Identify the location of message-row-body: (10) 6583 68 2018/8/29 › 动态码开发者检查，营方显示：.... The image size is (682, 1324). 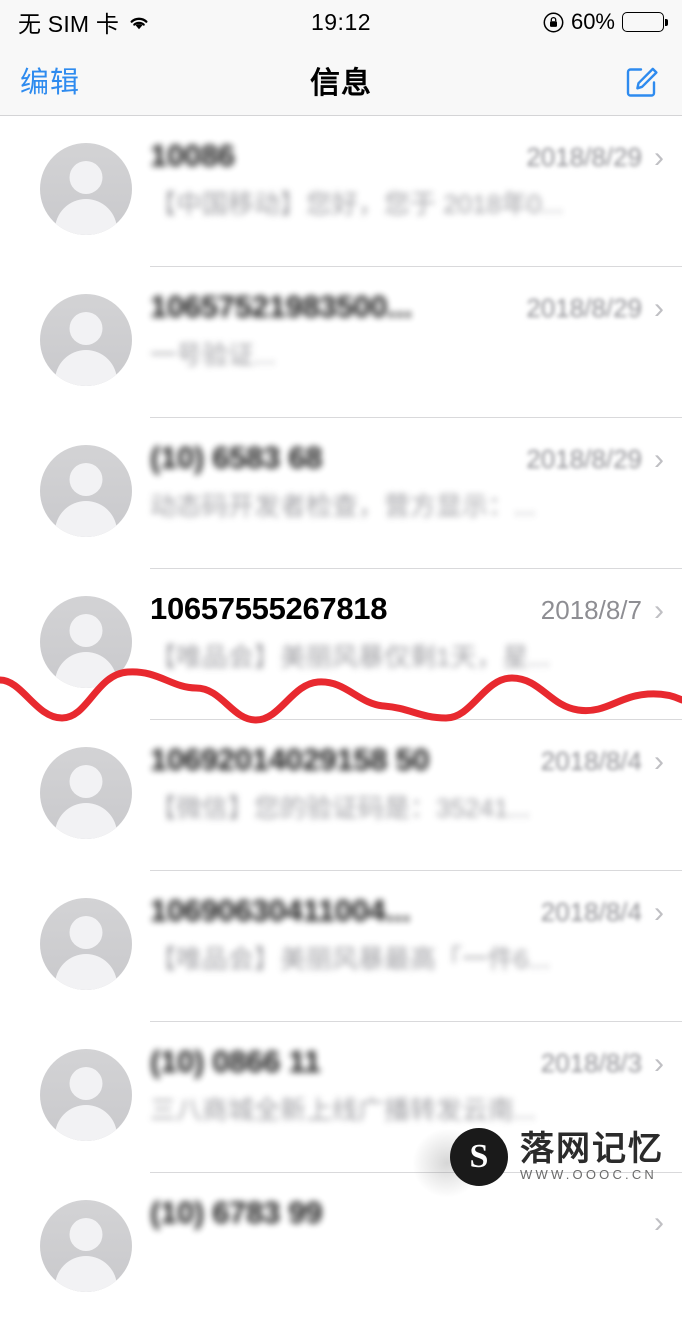
(416, 470).